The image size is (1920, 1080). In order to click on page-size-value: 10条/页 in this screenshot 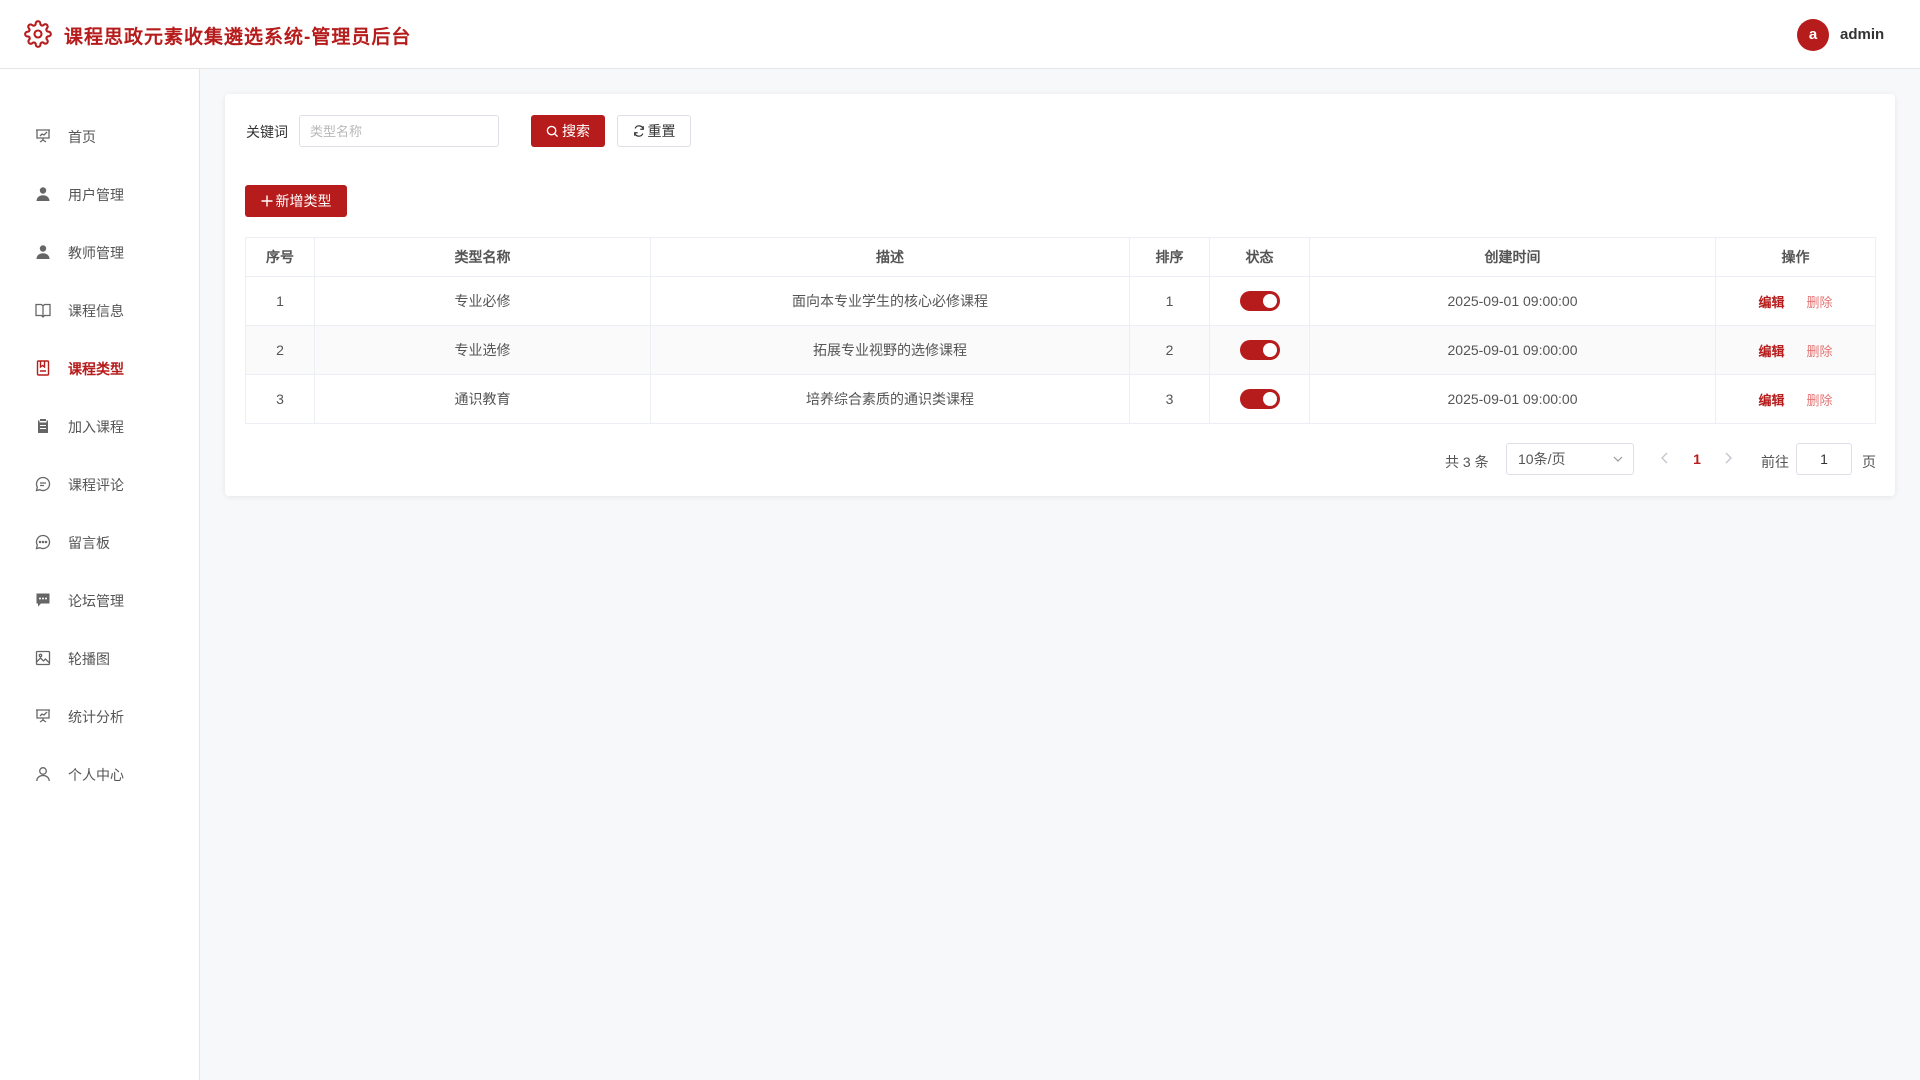, I will do `click(1542, 459)`.